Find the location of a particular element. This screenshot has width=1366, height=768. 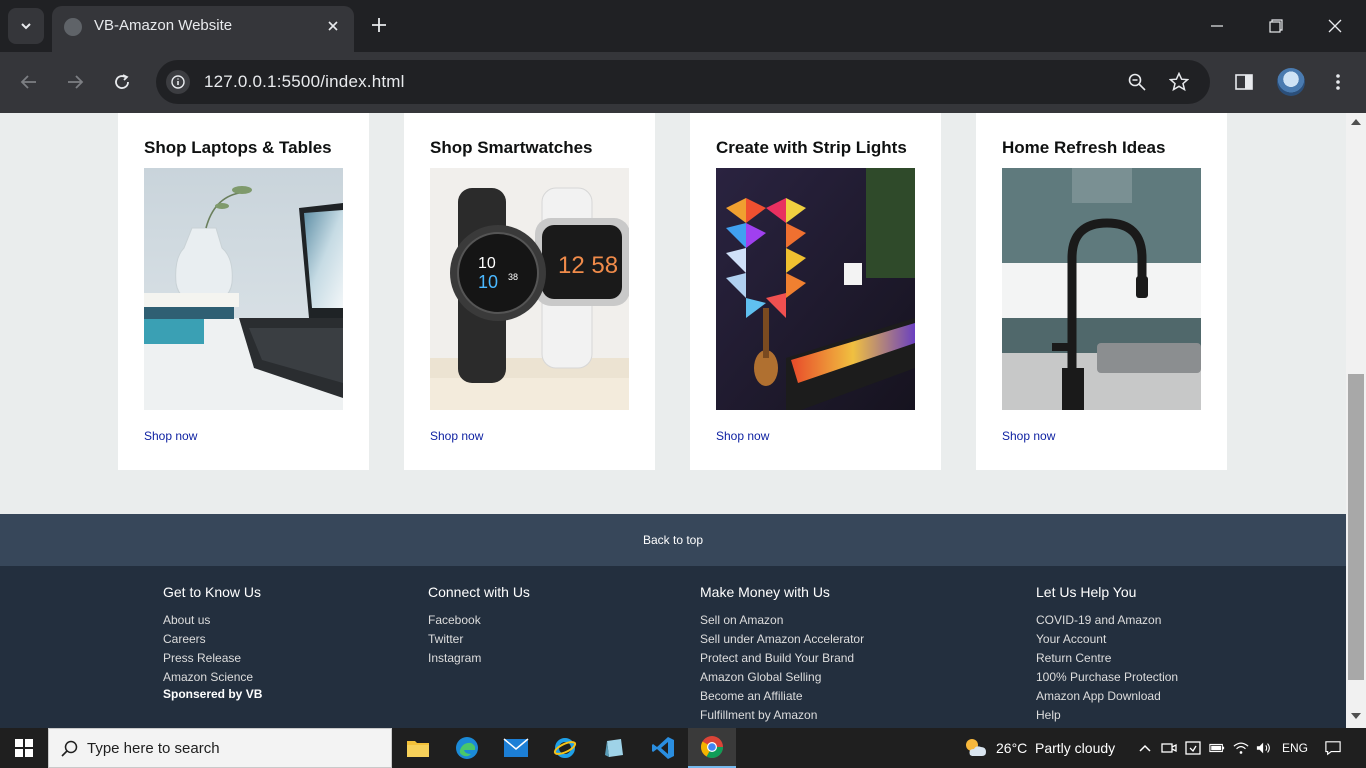

footer-link: COVID-19 and Amazon is located at coordinates (1107, 620).